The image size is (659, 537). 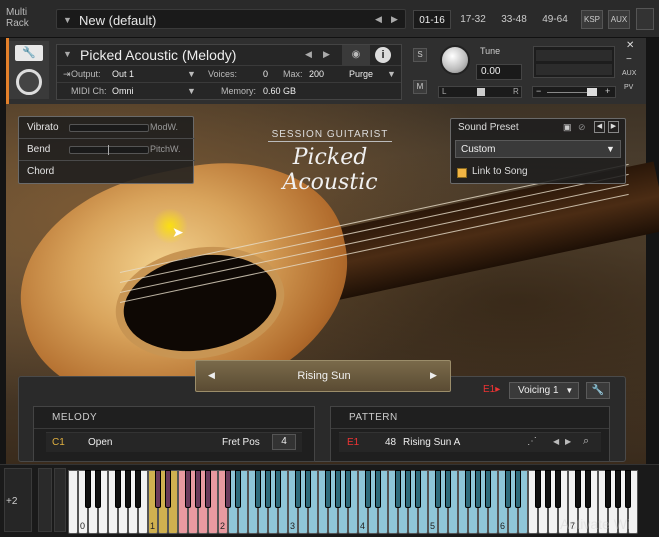 I want to click on midi-dropdown-icon: ▼, so click(x=191, y=91).